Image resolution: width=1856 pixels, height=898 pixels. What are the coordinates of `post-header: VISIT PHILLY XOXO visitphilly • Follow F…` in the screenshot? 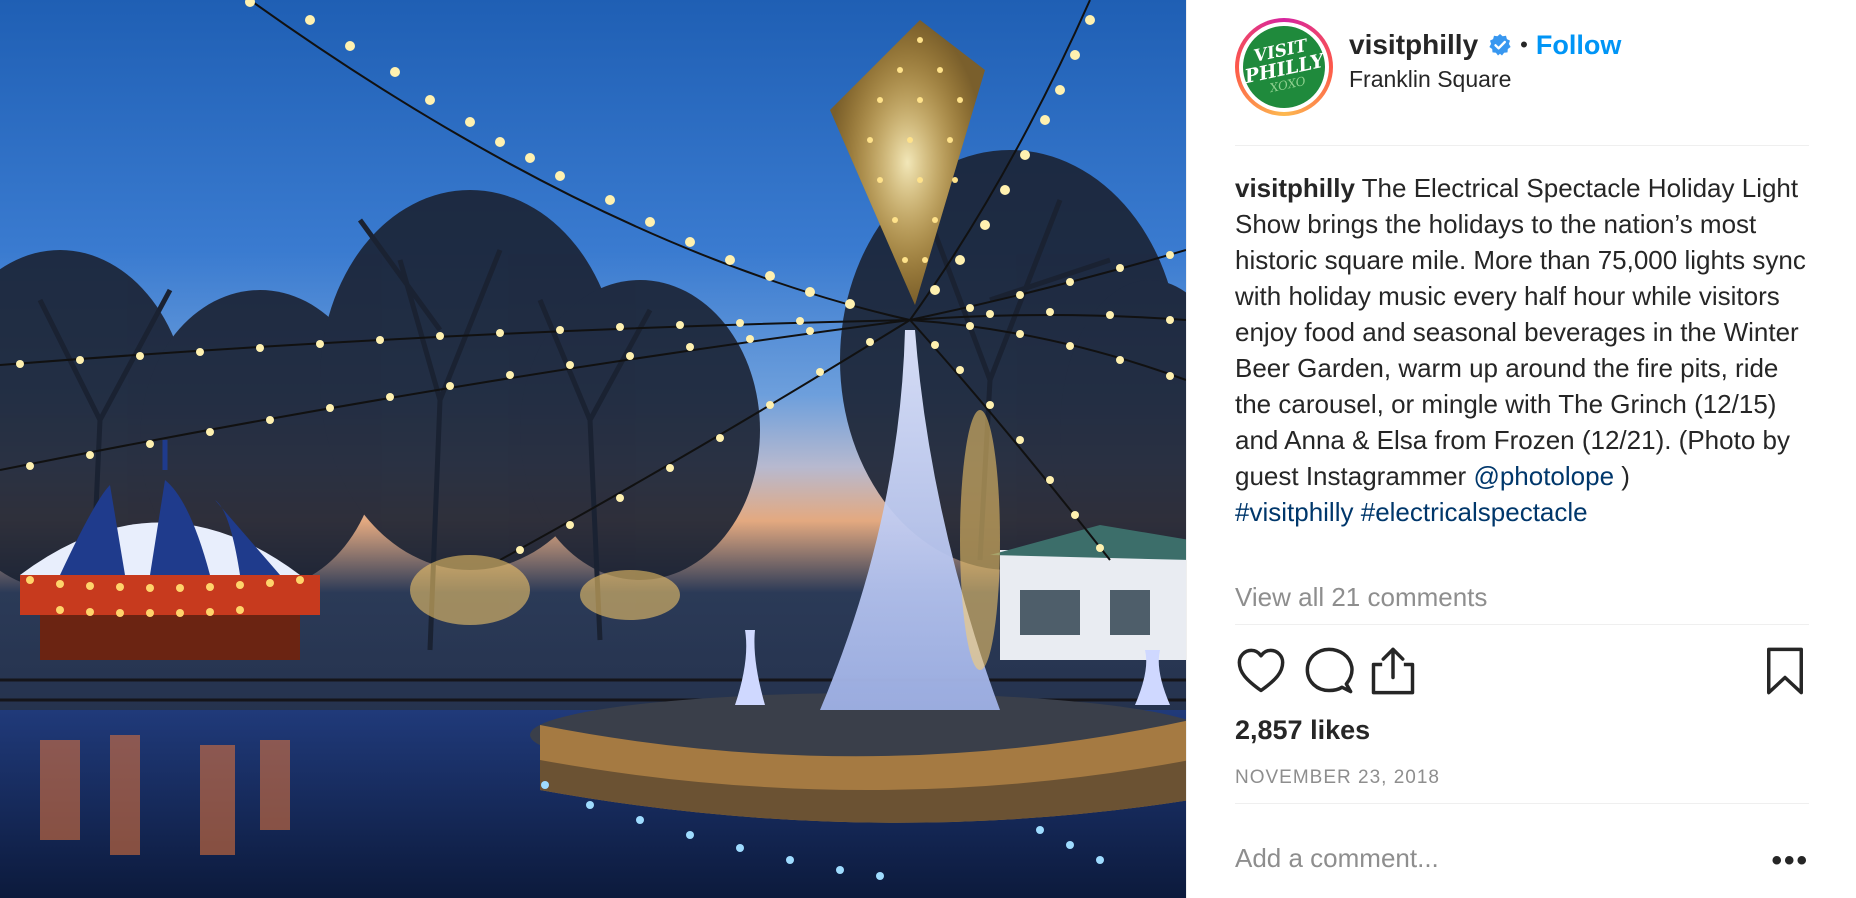 It's located at (1522, 82).